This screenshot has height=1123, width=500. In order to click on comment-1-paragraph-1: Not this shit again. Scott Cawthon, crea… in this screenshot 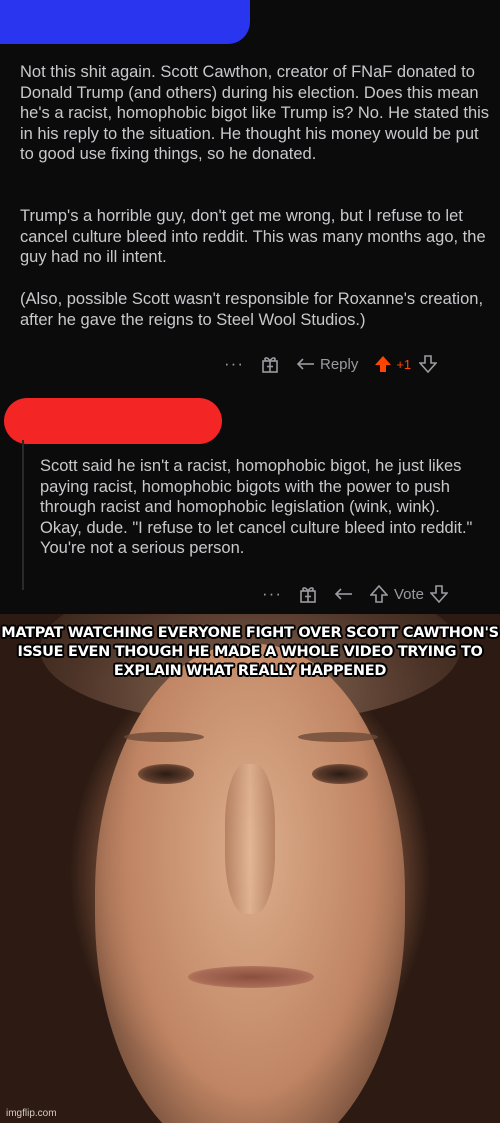, I will do `click(255, 113)`.